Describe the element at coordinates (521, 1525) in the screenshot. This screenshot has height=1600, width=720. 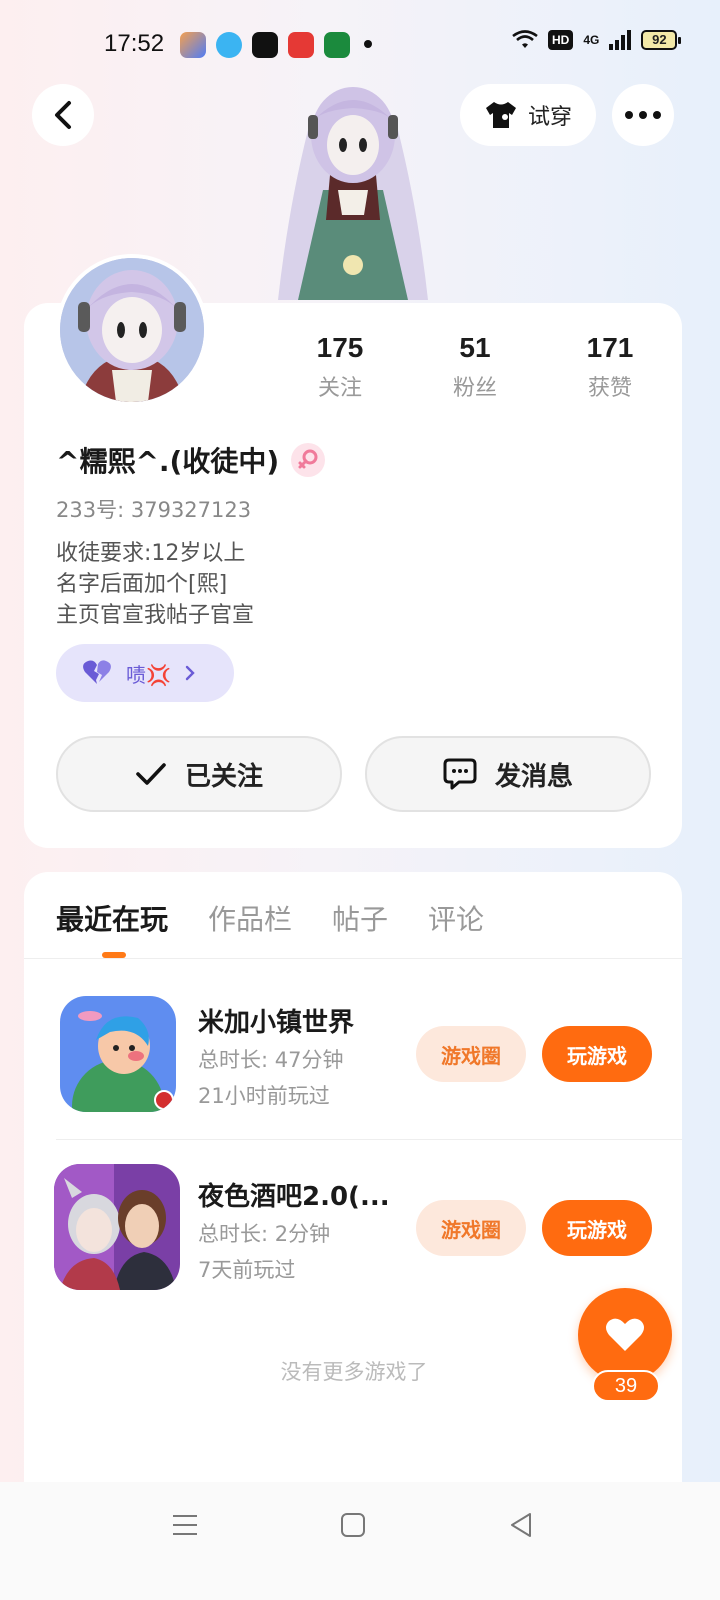
I see `back-triangle-icon` at that location.